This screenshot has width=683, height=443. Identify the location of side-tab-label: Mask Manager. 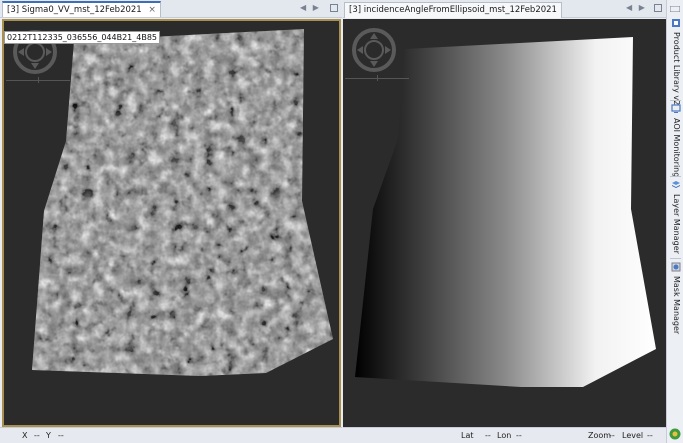
(676, 305).